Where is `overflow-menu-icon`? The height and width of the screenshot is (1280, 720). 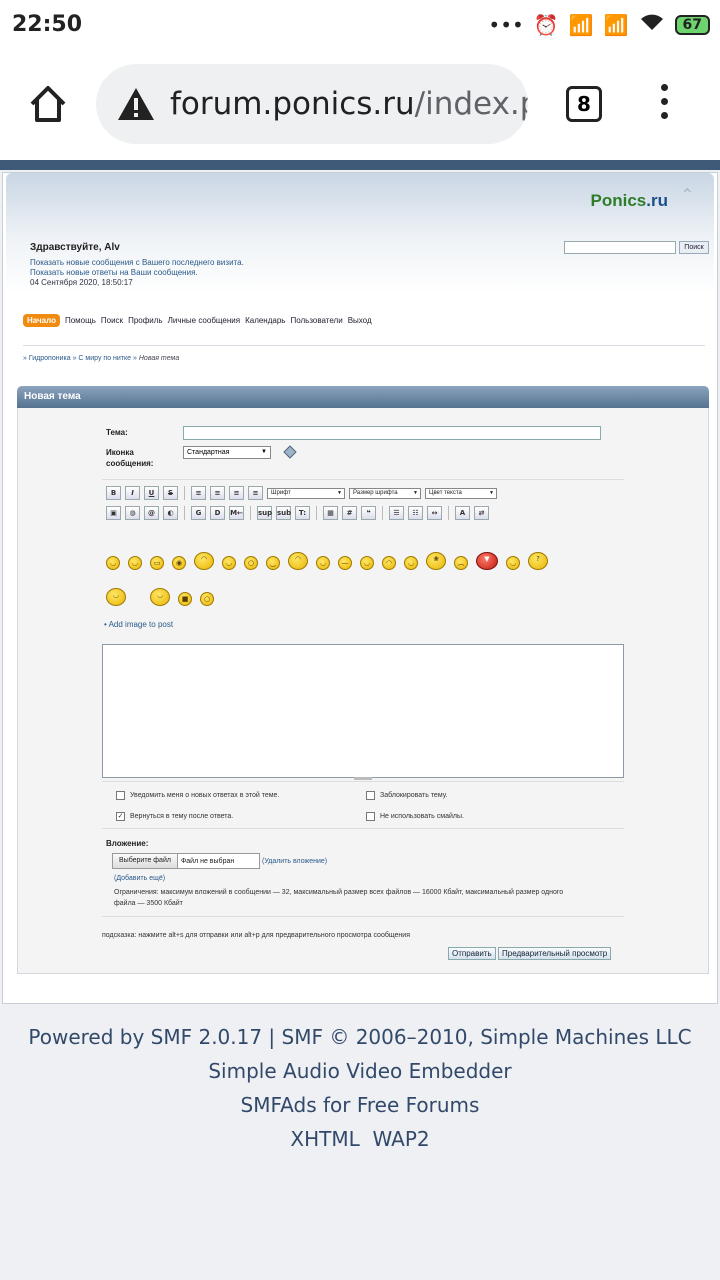 overflow-menu-icon is located at coordinates (664, 104).